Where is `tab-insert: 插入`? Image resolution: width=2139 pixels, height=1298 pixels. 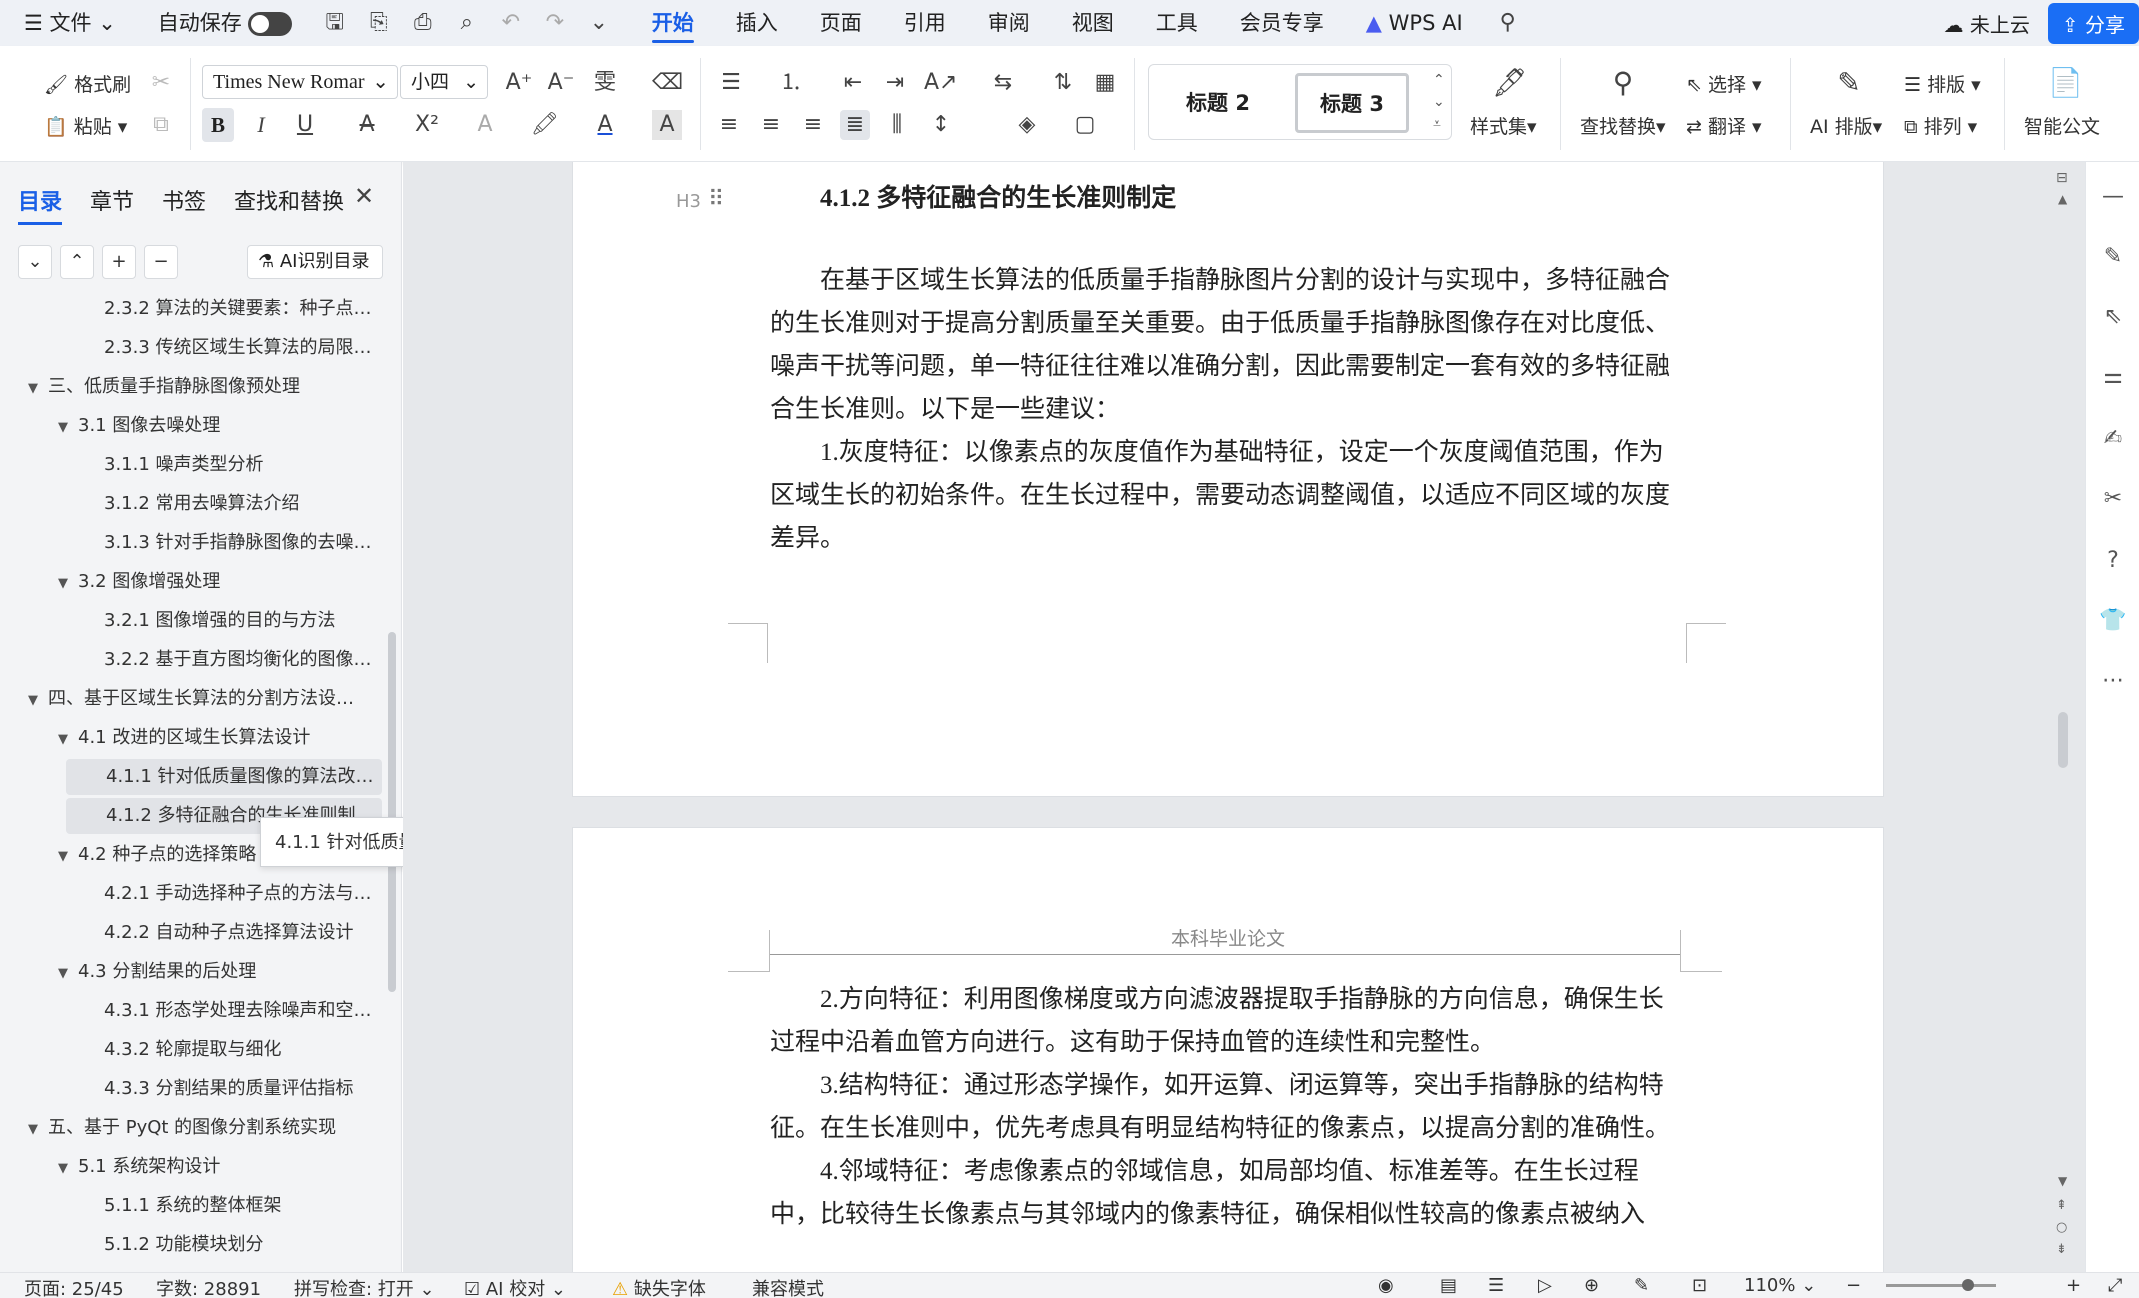
tab-insert: 插入 is located at coordinates (757, 23).